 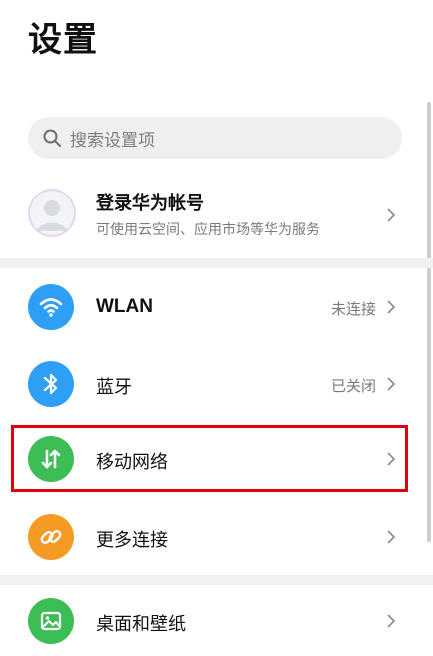 What do you see at coordinates (51, 384) in the screenshot?
I see `bluetooth-icon` at bounding box center [51, 384].